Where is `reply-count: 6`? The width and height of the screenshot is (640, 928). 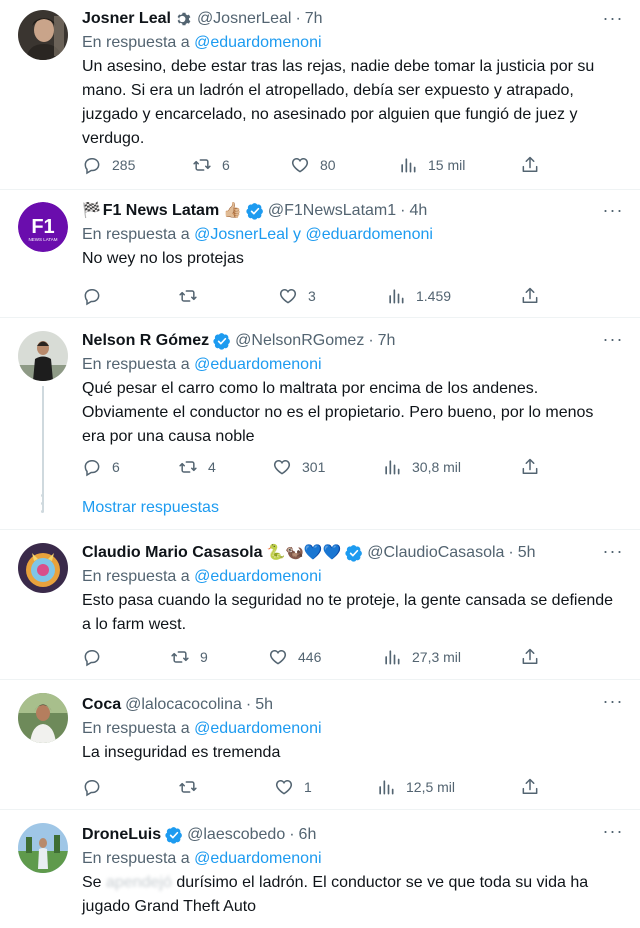 reply-count: 6 is located at coordinates (116, 467).